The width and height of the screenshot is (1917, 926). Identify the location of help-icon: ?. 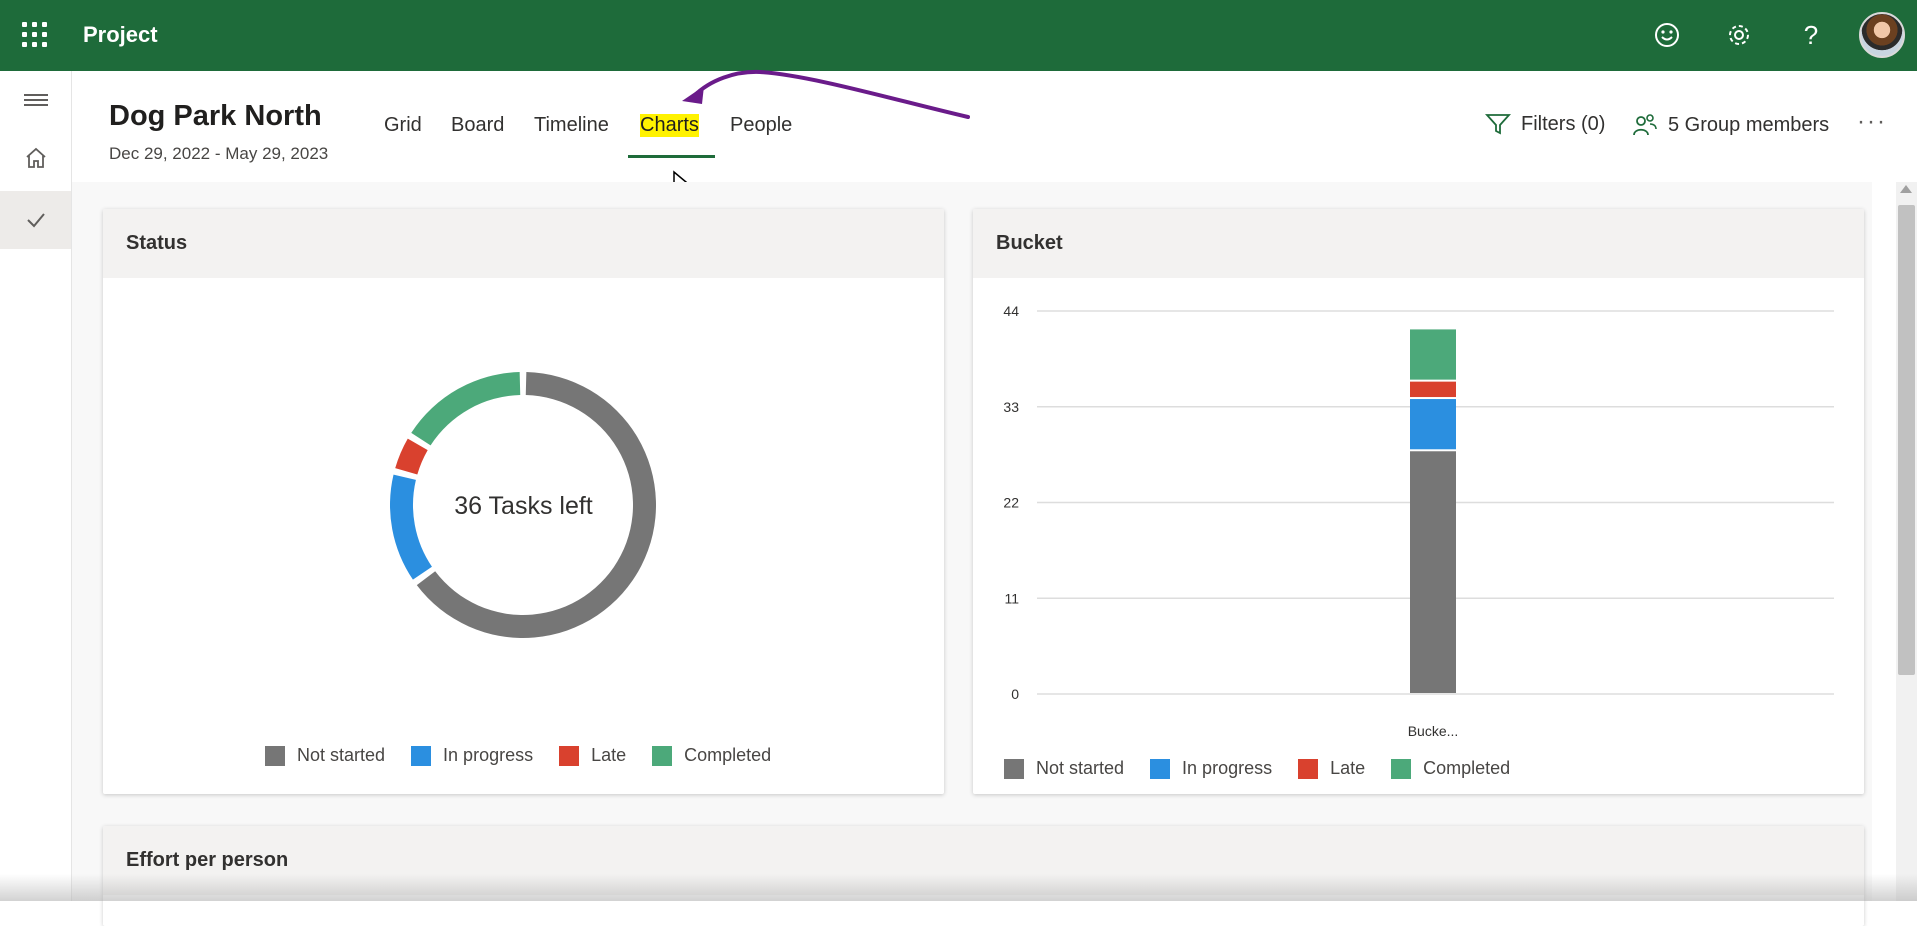
(1811, 35).